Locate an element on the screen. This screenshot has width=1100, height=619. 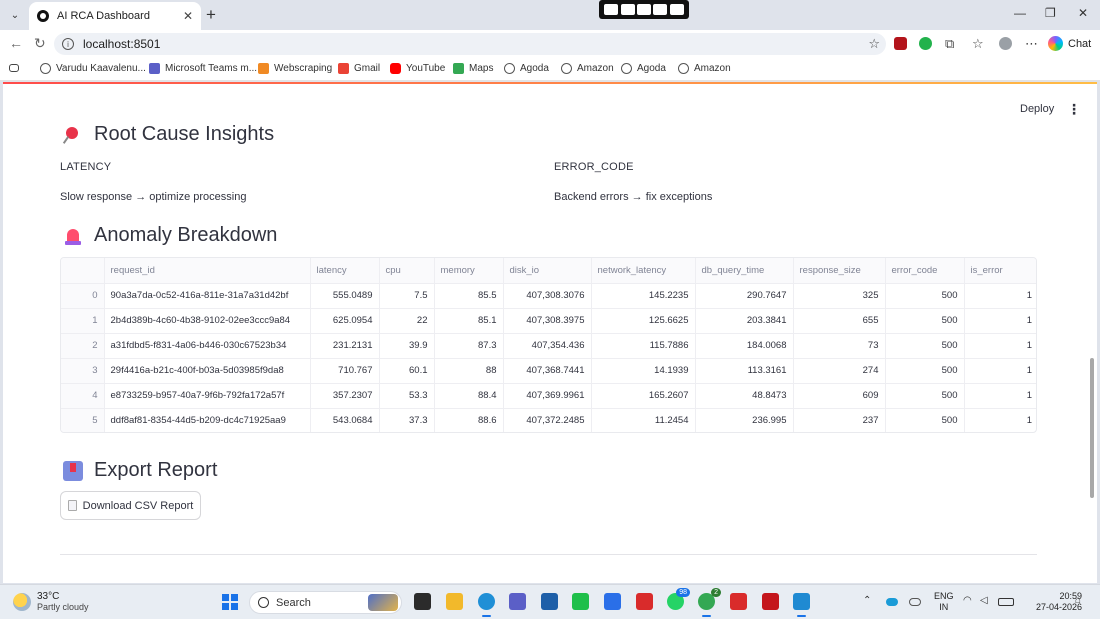
table-cell: e8733259-b957-40a7-9f6b-792fa172a57f is located at coordinates (207, 396).